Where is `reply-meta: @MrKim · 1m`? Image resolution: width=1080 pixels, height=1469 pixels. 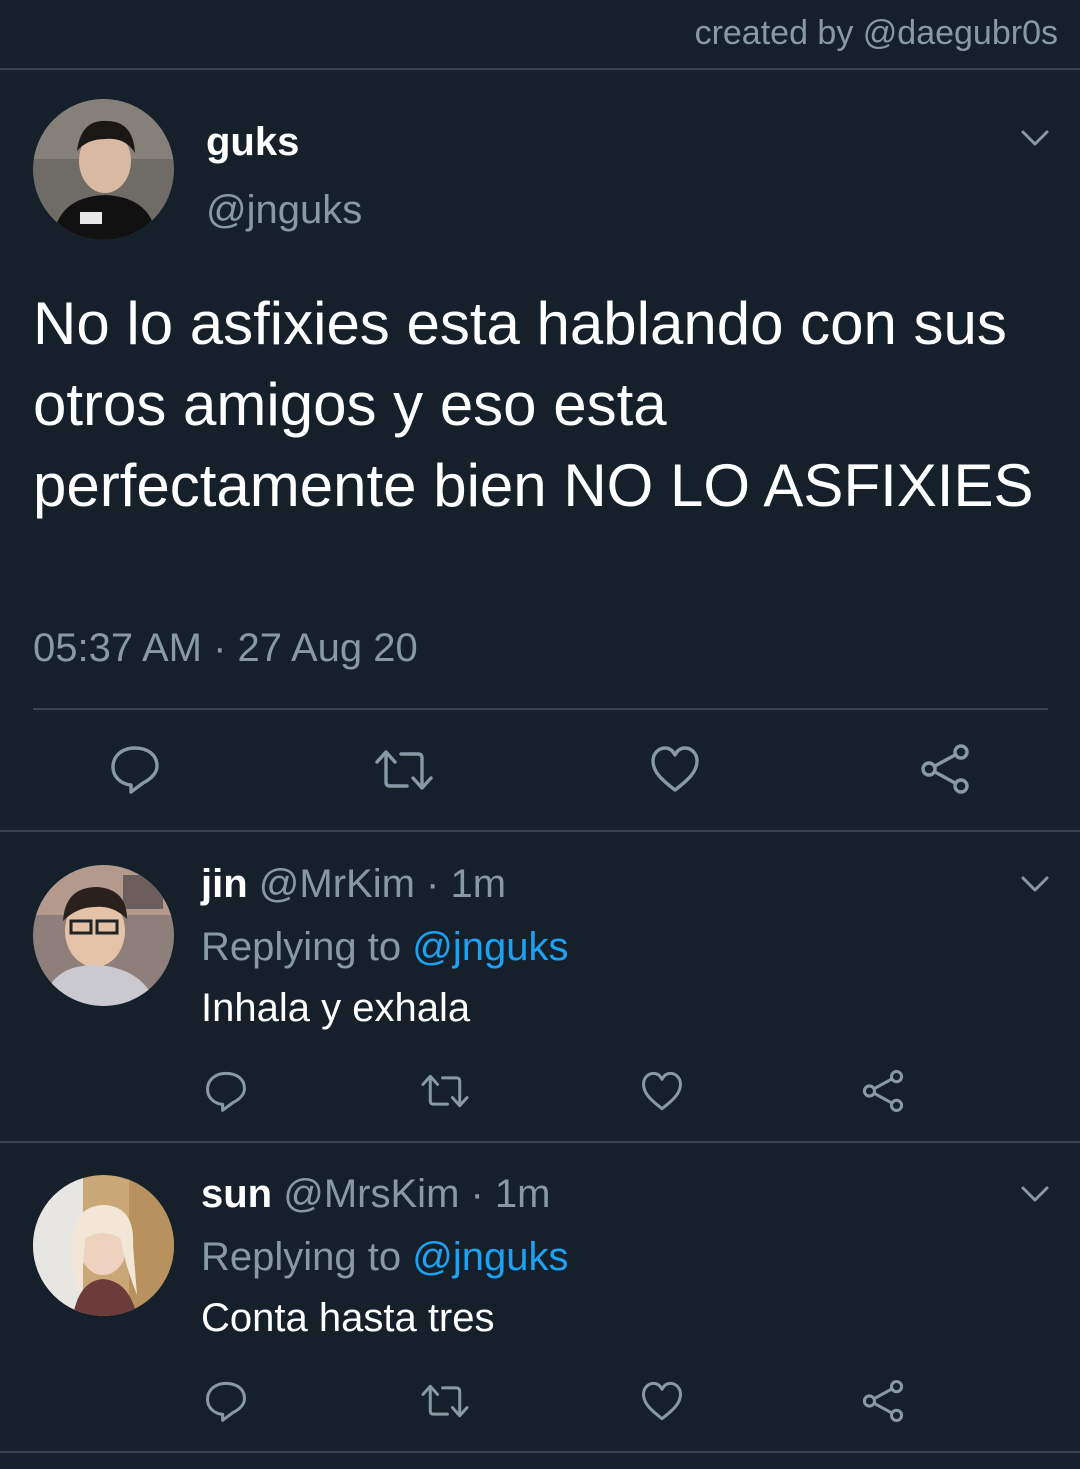 reply-meta: @MrKim · 1m is located at coordinates (382, 884).